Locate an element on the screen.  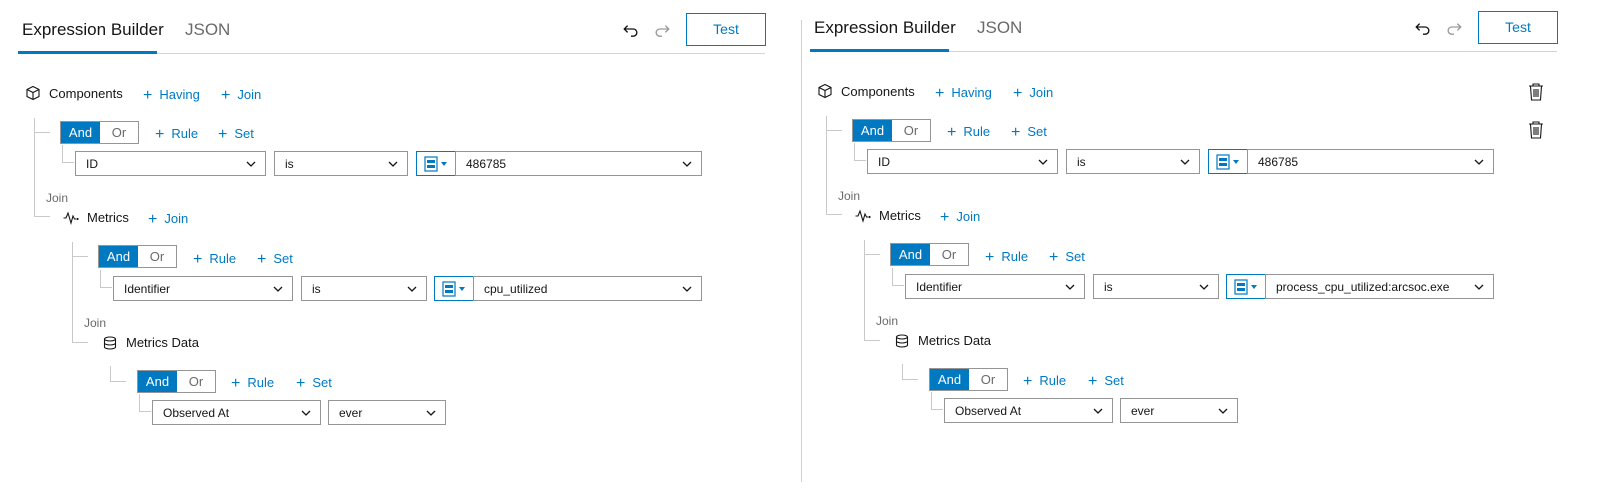
active-tab-indicator is located at coordinates (879, 50).